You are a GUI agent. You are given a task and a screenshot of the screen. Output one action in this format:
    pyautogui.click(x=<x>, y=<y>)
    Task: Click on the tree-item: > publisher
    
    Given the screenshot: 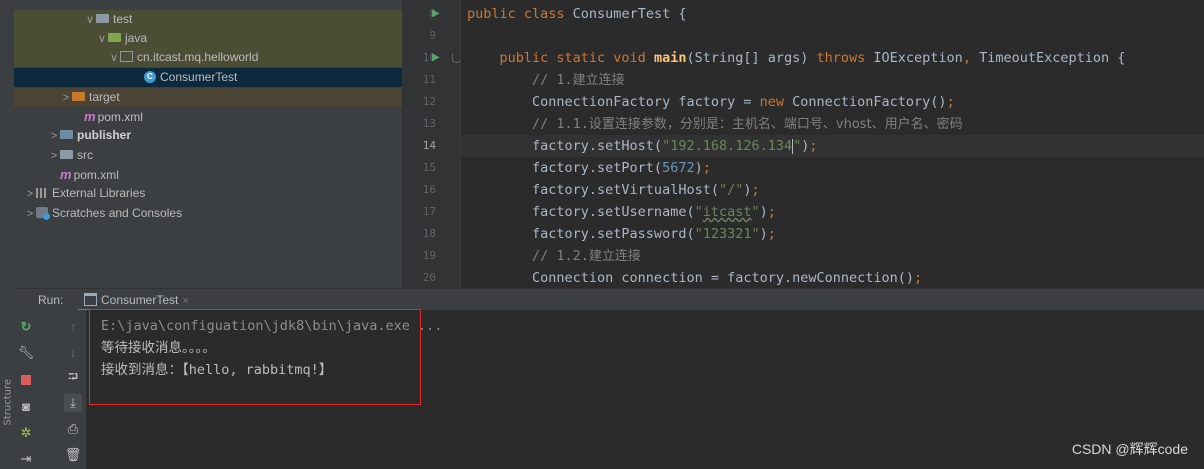 What is the action you would take?
    pyautogui.click(x=208, y=135)
    